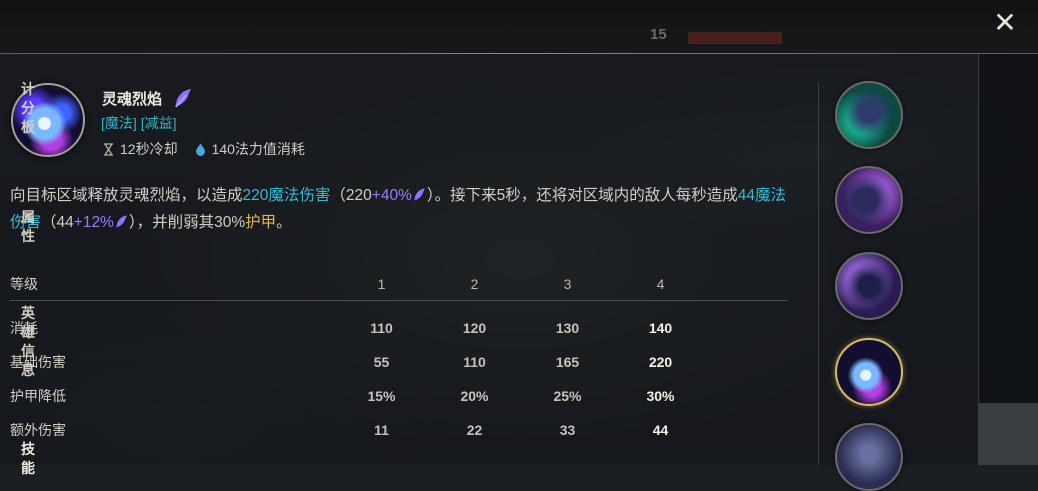 The image size is (1038, 491). What do you see at coordinates (869, 372) in the screenshot?
I see `skill-e-icon` at bounding box center [869, 372].